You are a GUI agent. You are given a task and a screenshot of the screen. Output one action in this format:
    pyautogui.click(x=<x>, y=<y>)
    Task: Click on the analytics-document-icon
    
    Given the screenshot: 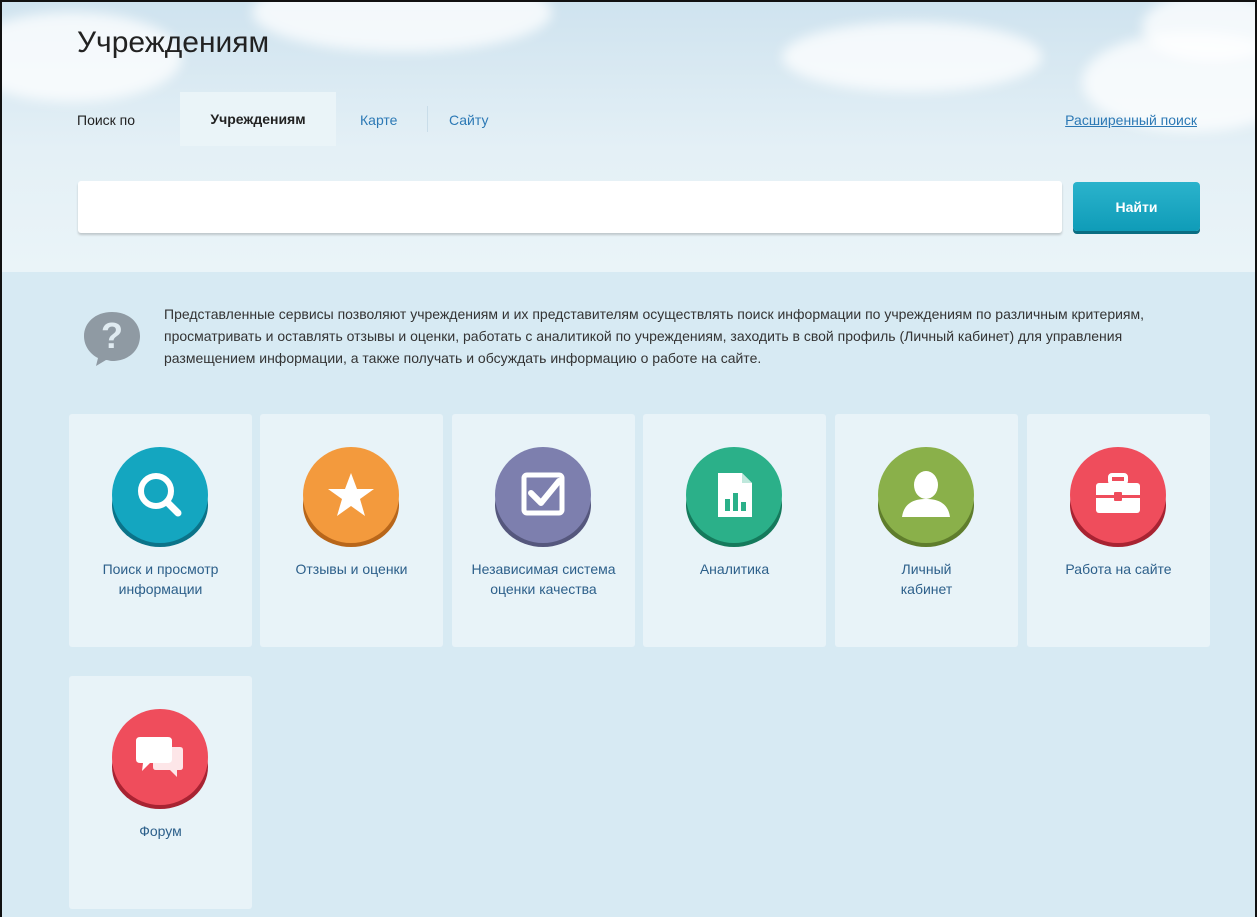 What is the action you would take?
    pyautogui.click(x=734, y=497)
    